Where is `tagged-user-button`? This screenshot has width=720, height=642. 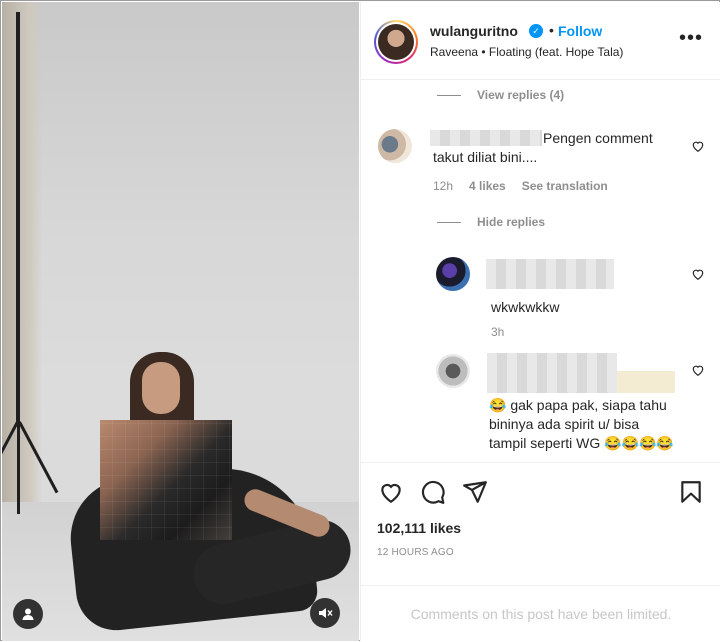
tagged-user-button is located at coordinates (28, 614).